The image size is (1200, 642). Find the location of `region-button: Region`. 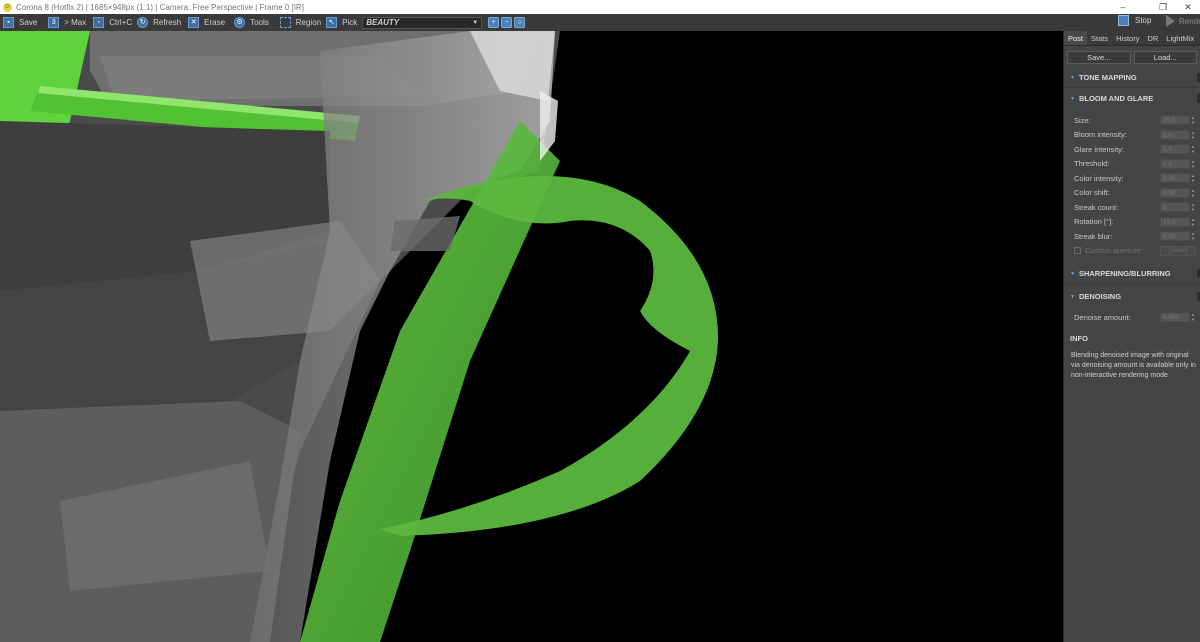

region-button: Region is located at coordinates (300, 22).